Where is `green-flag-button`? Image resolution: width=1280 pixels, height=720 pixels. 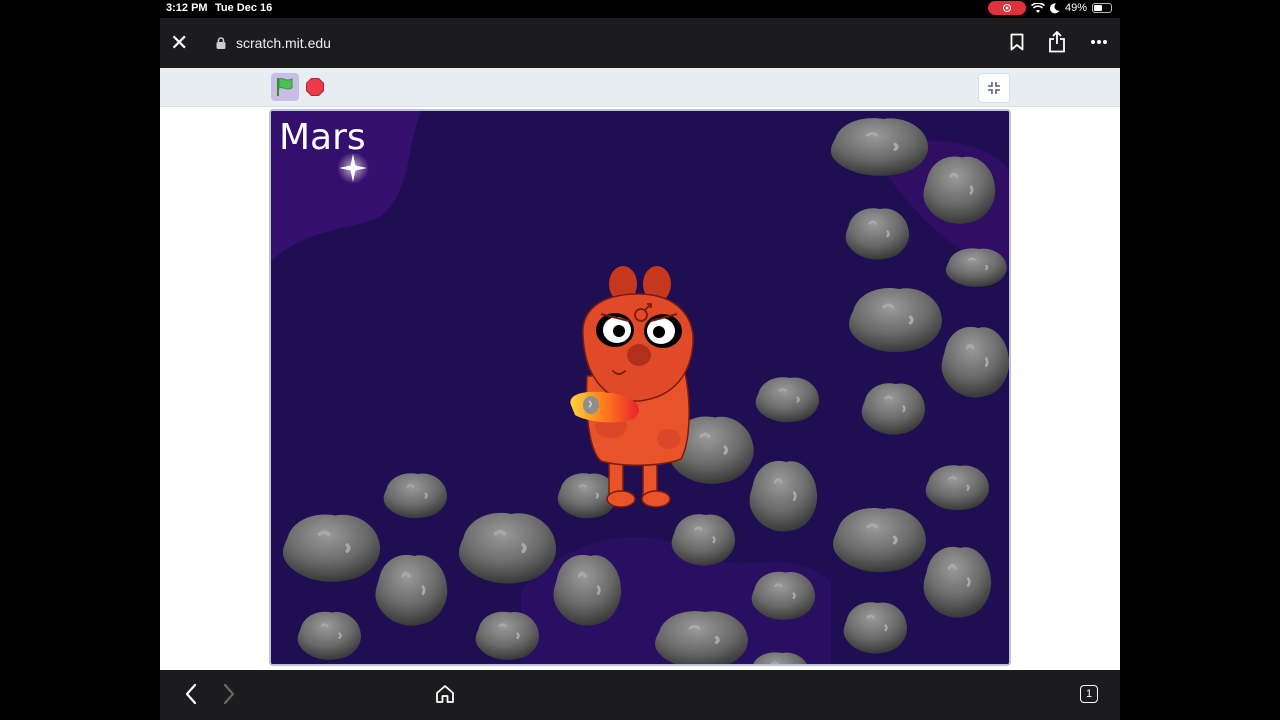
green-flag-button is located at coordinates (285, 87).